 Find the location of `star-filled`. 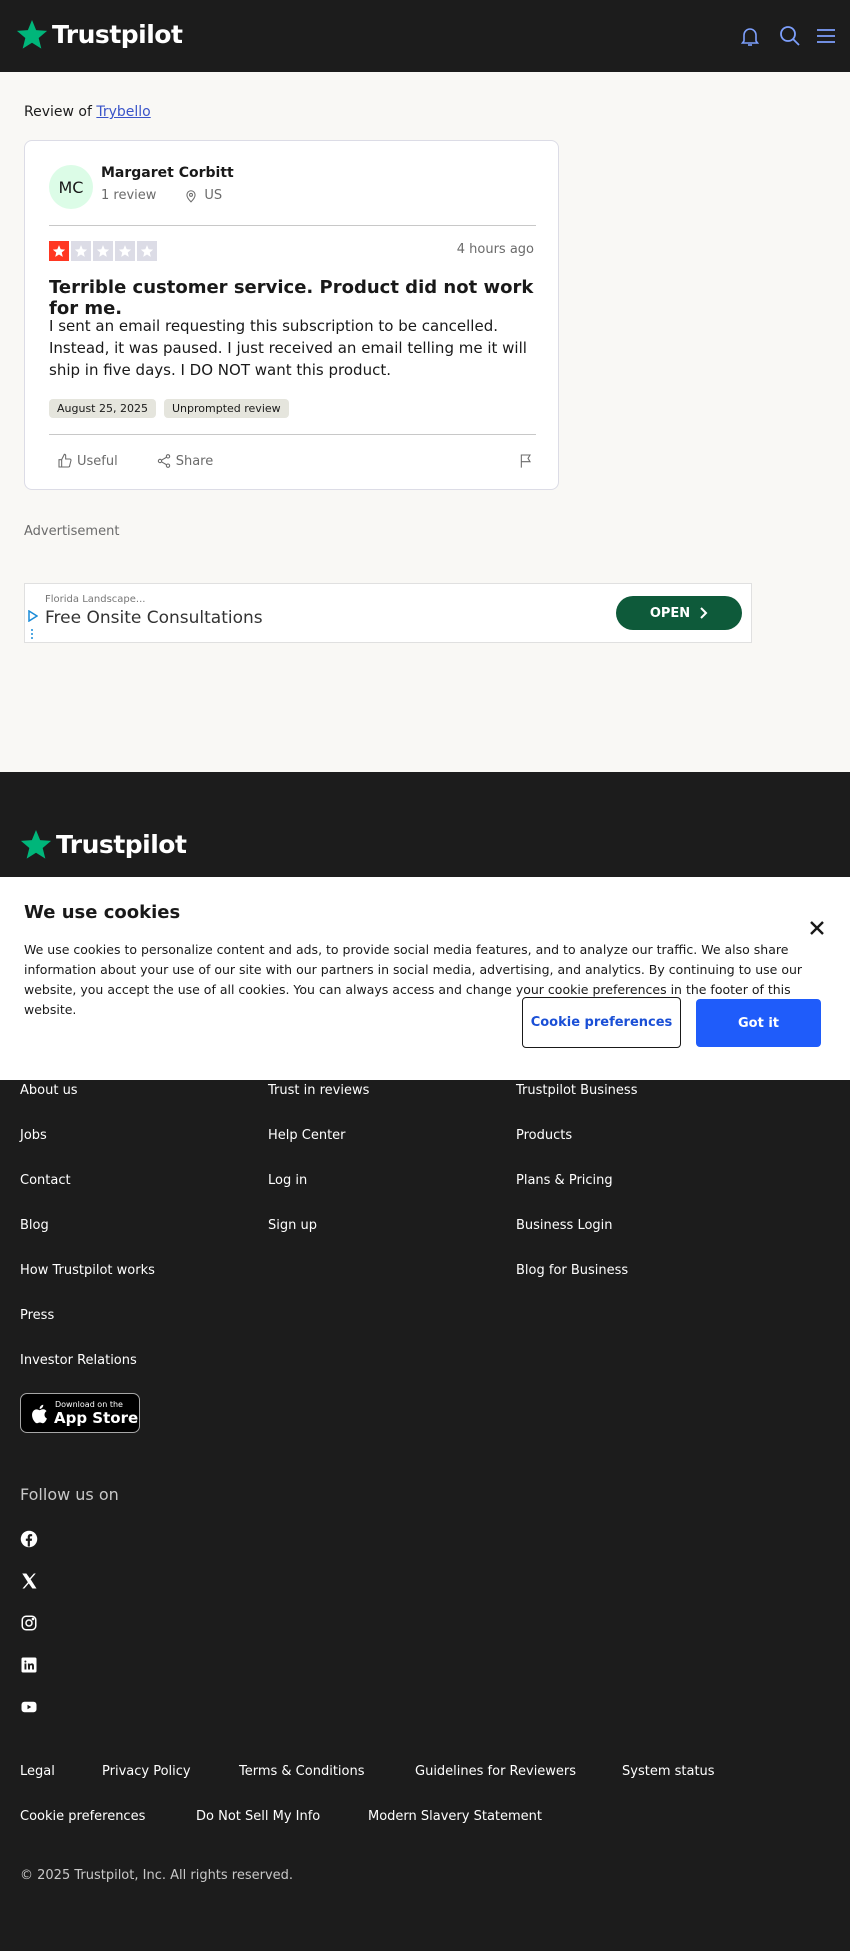

star-filled is located at coordinates (59, 251).